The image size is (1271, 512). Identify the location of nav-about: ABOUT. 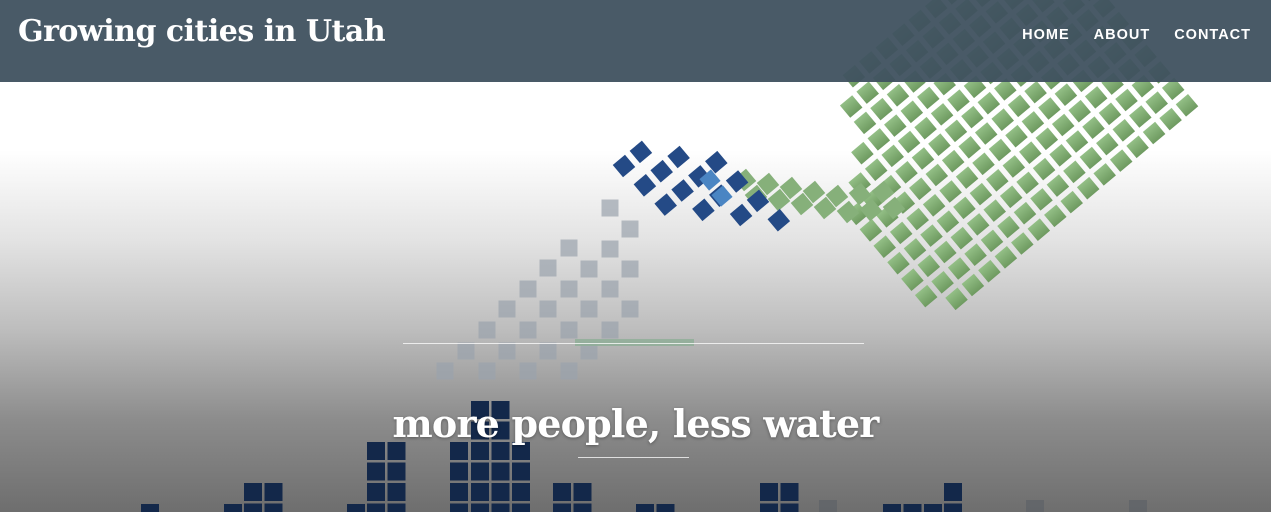
(1122, 35).